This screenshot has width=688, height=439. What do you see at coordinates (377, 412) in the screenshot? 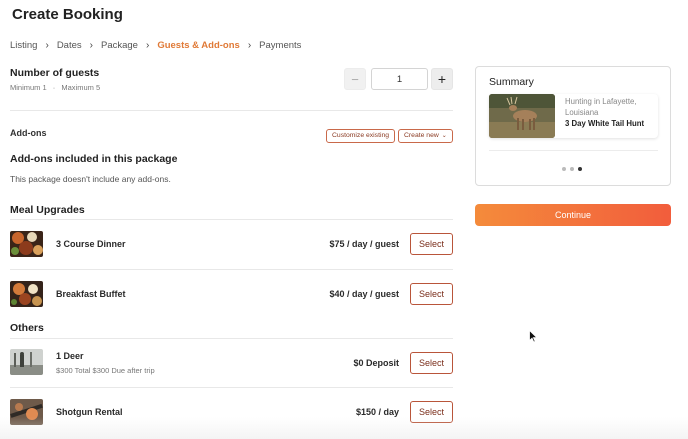
I see `item-price: $150 / day` at bounding box center [377, 412].